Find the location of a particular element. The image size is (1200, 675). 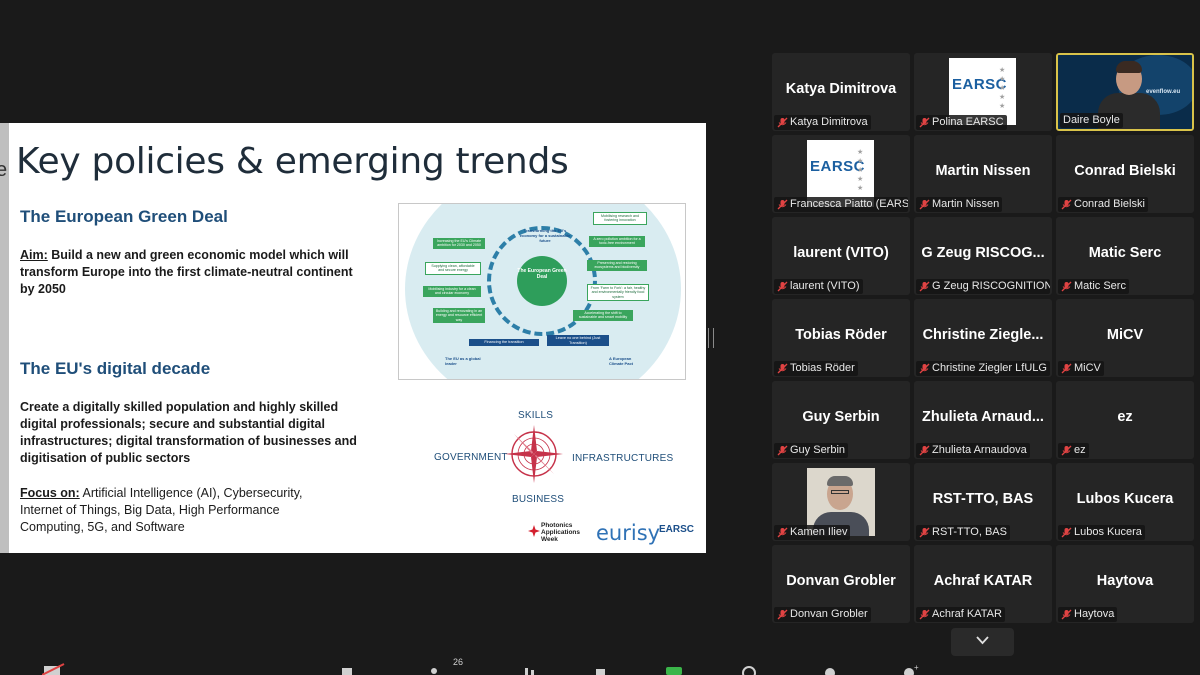

participant-tile: Zhulieta Arnaud... Zhulieta Arnaudova is located at coordinates (983, 420).